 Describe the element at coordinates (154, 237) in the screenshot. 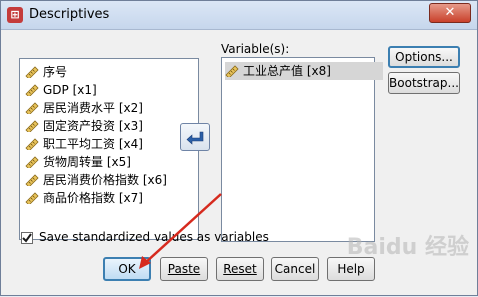

I see `save-standardized-label: Save standardized values as variables` at that location.